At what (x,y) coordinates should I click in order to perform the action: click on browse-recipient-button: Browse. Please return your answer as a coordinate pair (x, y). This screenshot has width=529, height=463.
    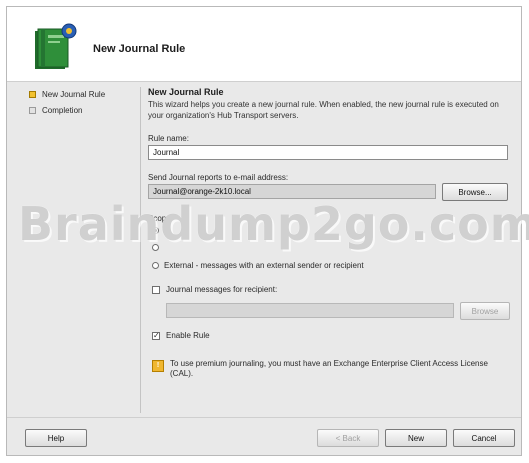
    Looking at the image, I should click on (485, 311).